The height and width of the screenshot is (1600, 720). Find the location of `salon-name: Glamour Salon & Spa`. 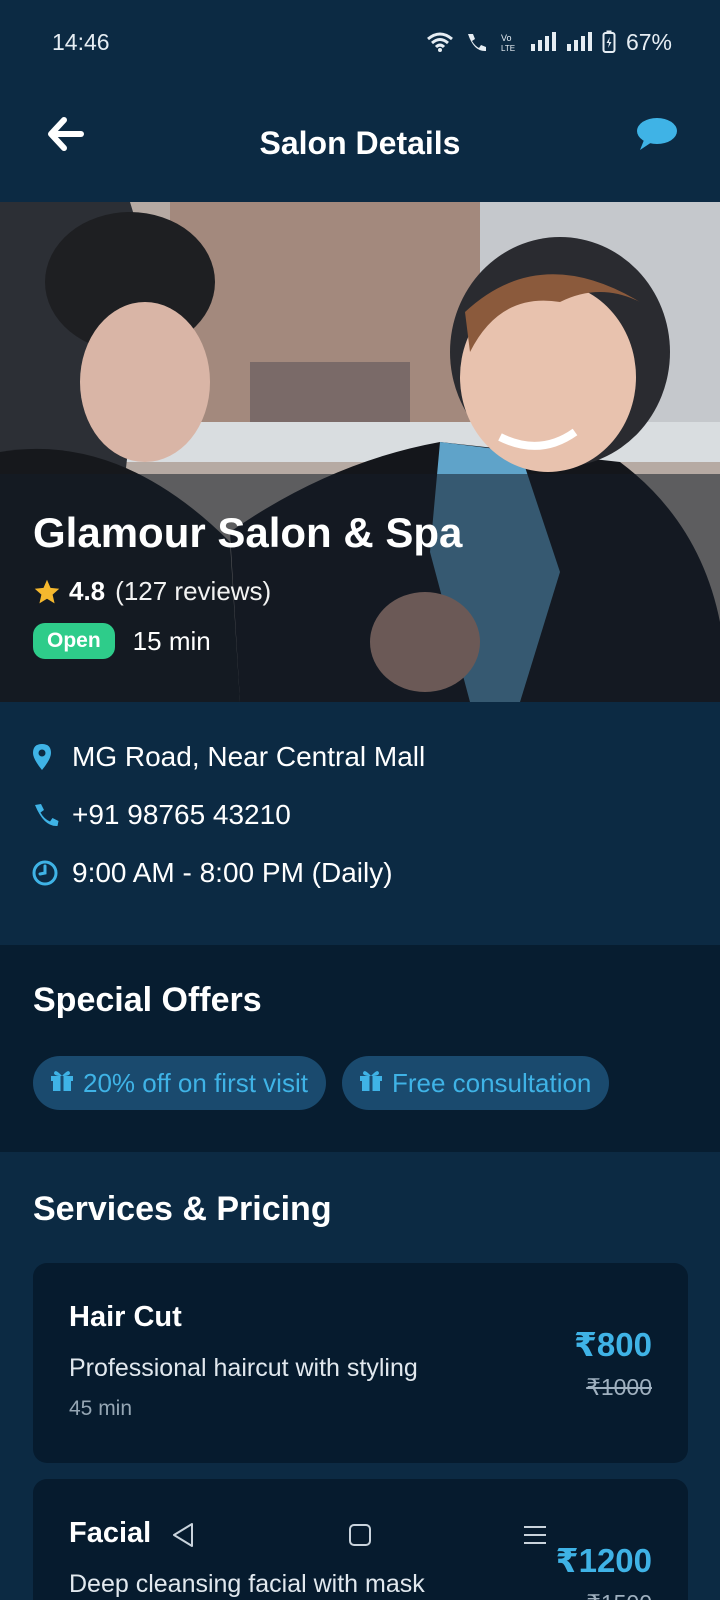

salon-name: Glamour Salon & Spa is located at coordinates (248, 532).